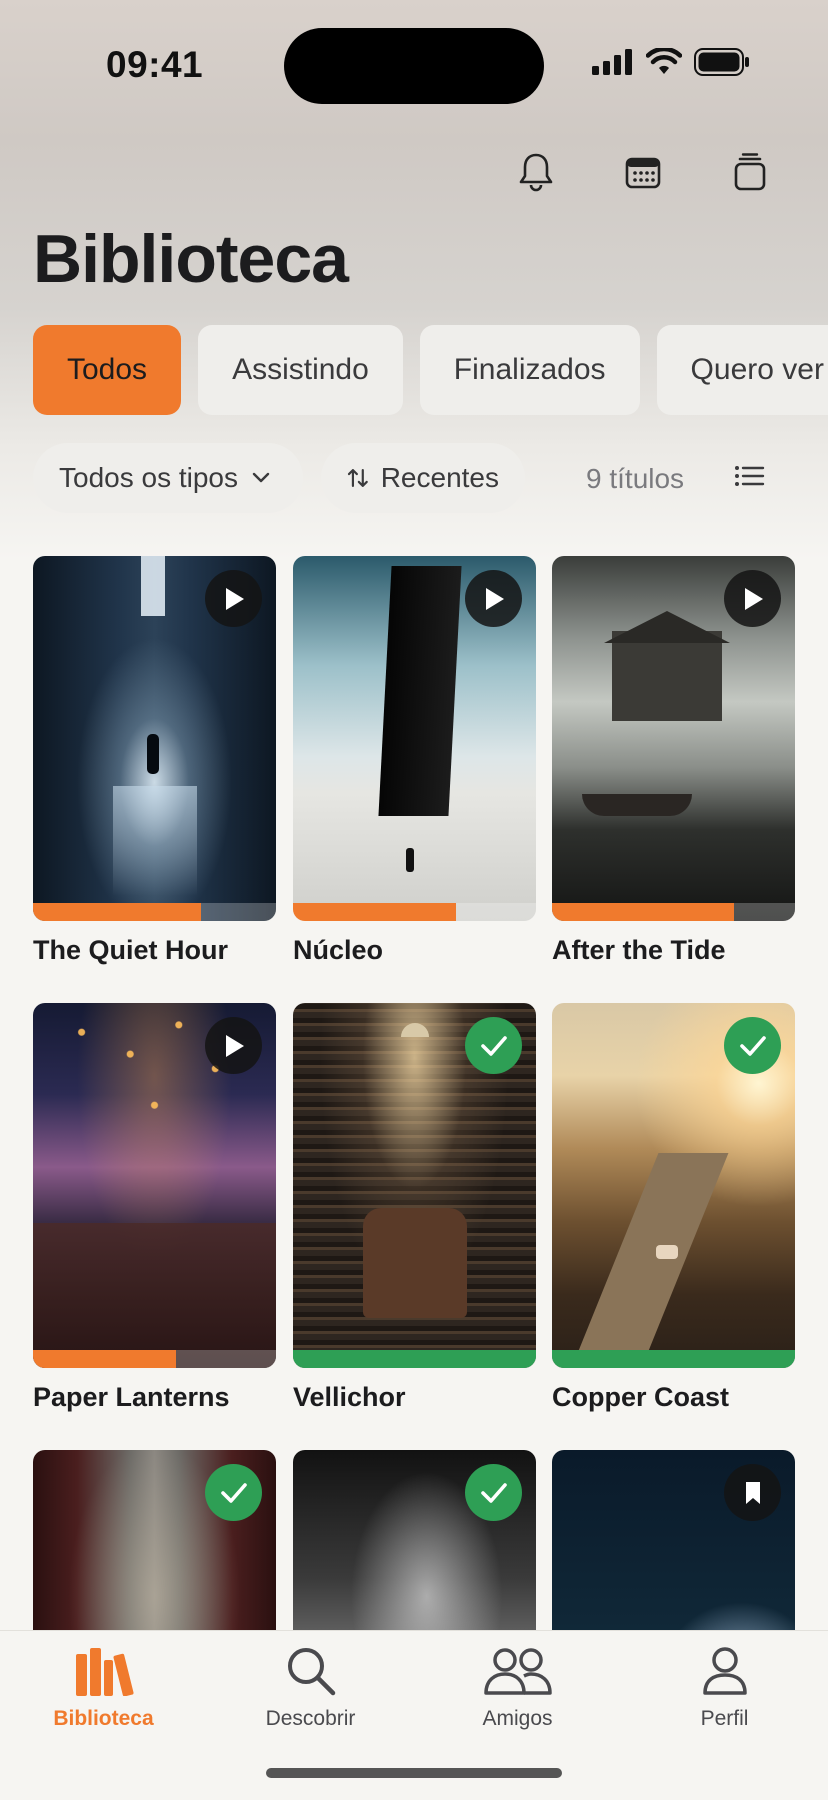  I want to click on house-roof, so click(667, 627).